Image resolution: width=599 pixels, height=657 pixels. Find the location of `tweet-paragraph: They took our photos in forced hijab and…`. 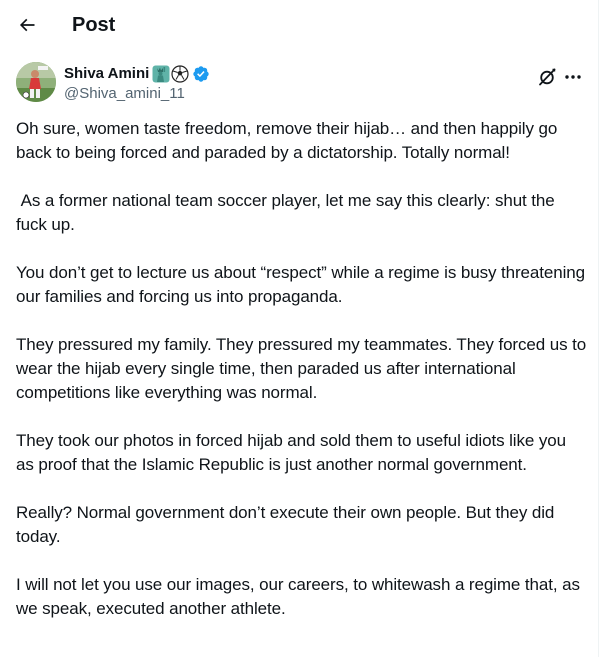

tweet-paragraph: They took our photos in forced hijab and… is located at coordinates (293, 452).